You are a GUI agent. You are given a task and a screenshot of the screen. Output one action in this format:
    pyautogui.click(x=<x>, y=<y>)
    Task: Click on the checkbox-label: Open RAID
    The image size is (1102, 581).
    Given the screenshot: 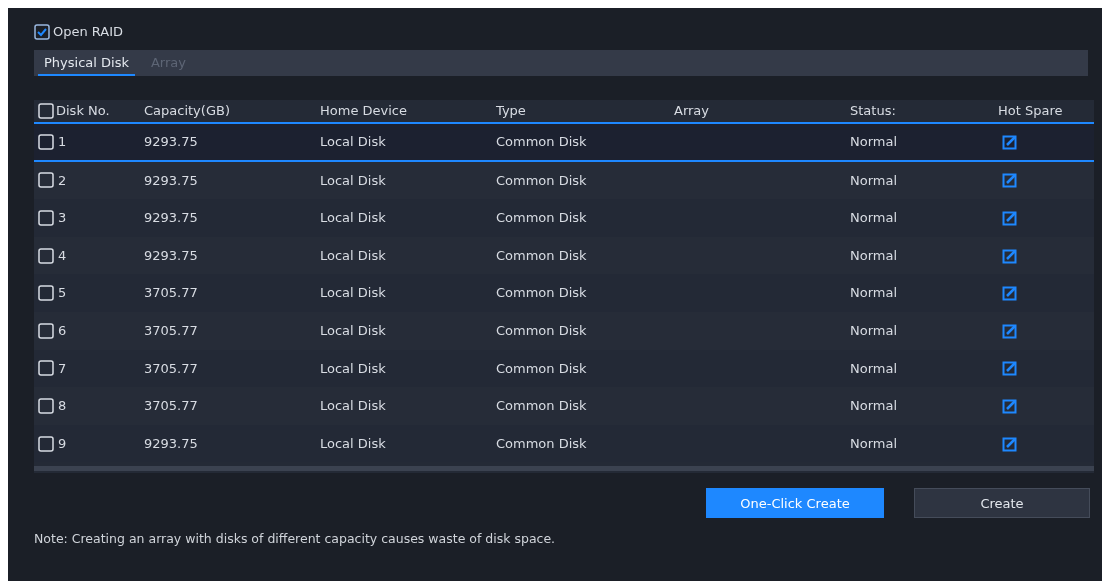 What is the action you would take?
    pyautogui.click(x=88, y=32)
    